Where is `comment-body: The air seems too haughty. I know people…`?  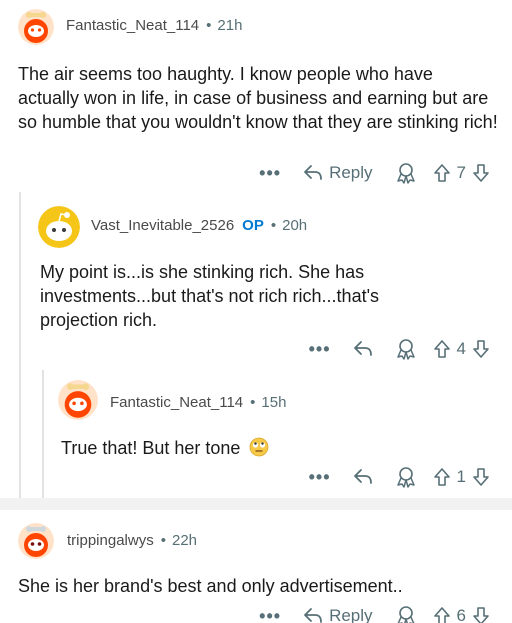 comment-body: The air seems too haughty. I know people… is located at coordinates (258, 98).